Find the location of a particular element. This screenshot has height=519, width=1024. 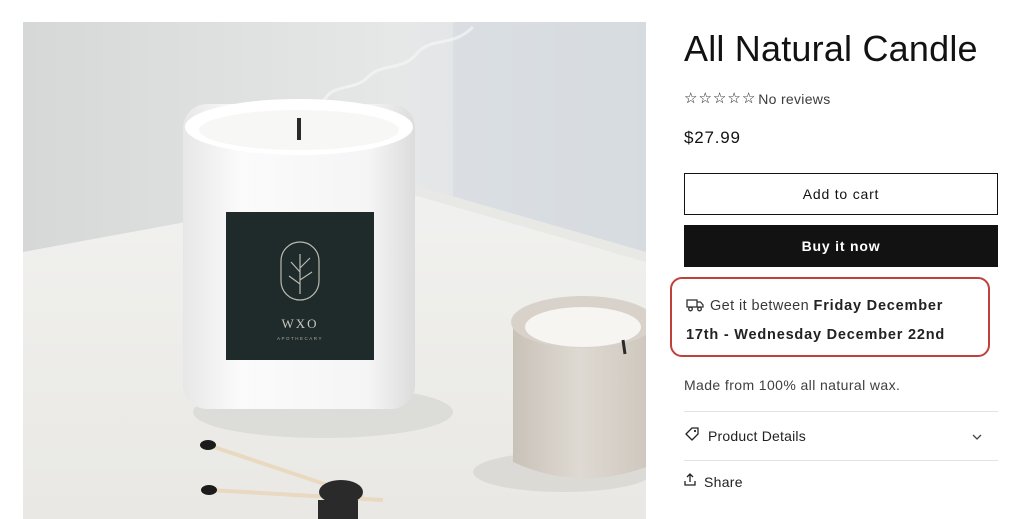

rating: ☆ ☆ ☆ ☆ ☆ No reviews is located at coordinates (842, 99).